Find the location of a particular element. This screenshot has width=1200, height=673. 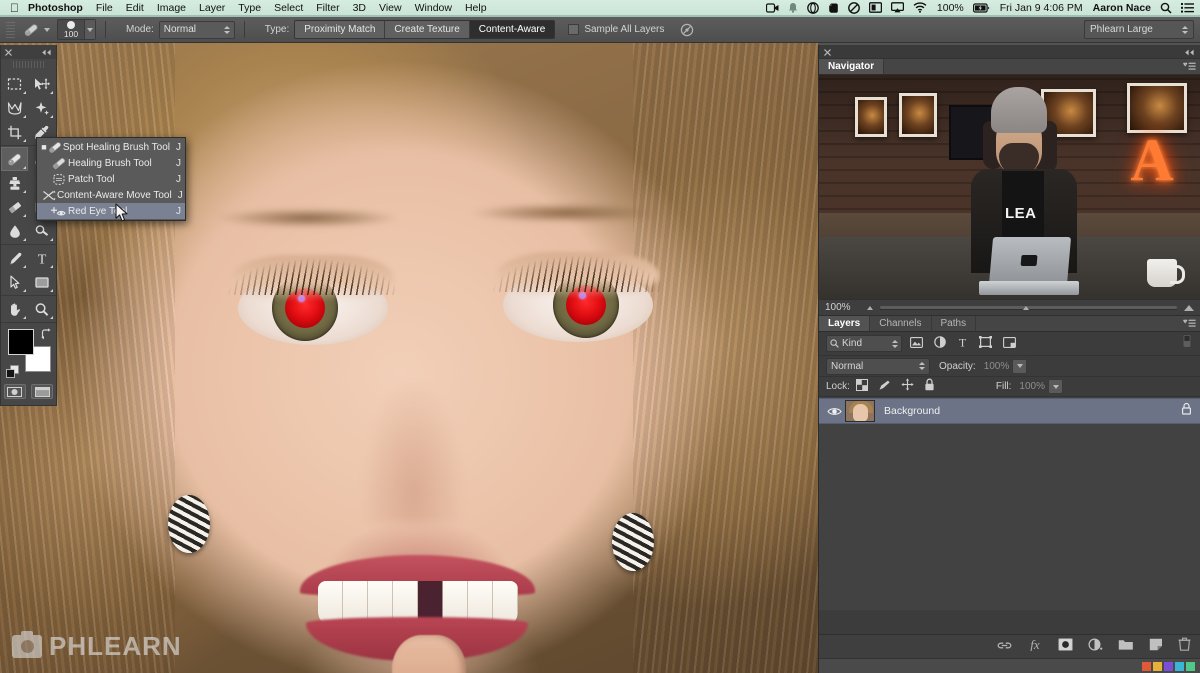

filter-toggle-icon is located at coordinates (1187, 343).